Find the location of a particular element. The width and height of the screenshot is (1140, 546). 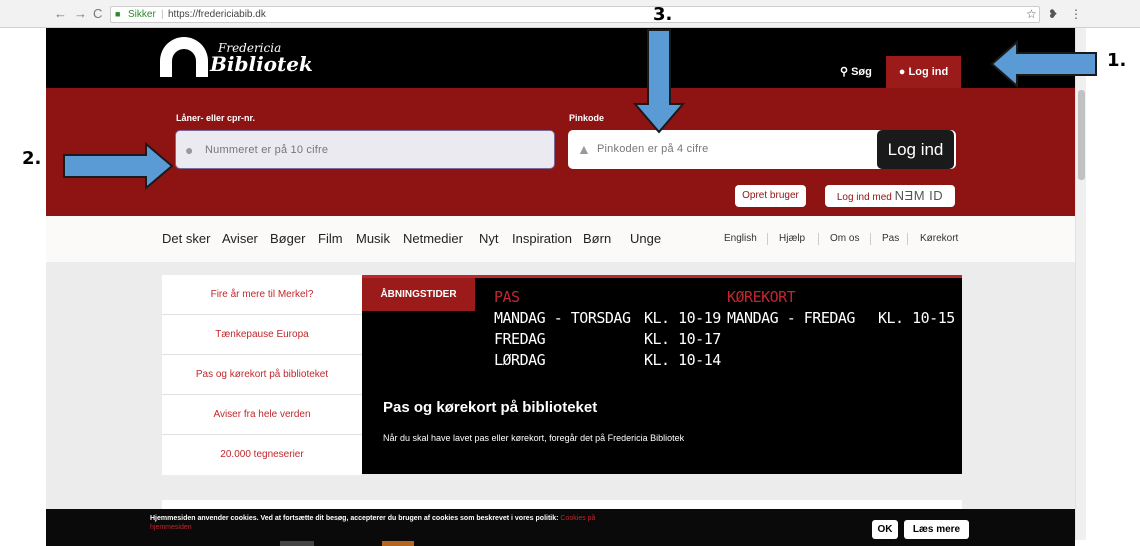

nav-item-musik: Musik is located at coordinates (373, 238).